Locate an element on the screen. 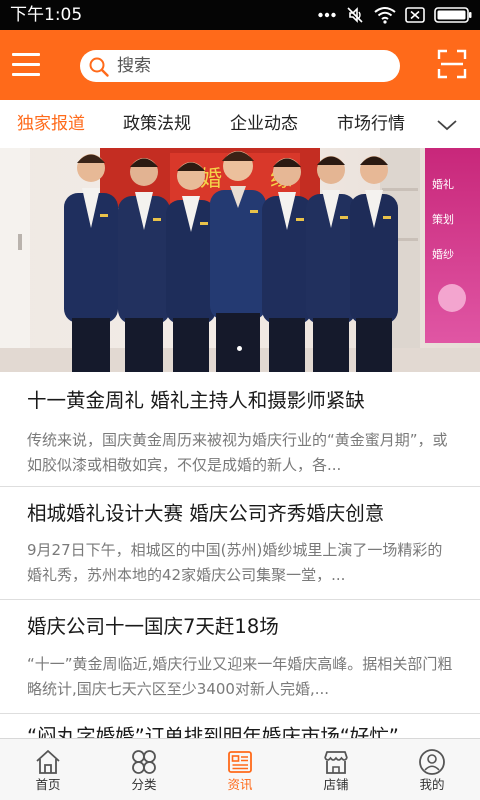 The height and width of the screenshot is (800, 480). tab-market: 市场行情 is located at coordinates (371, 124).